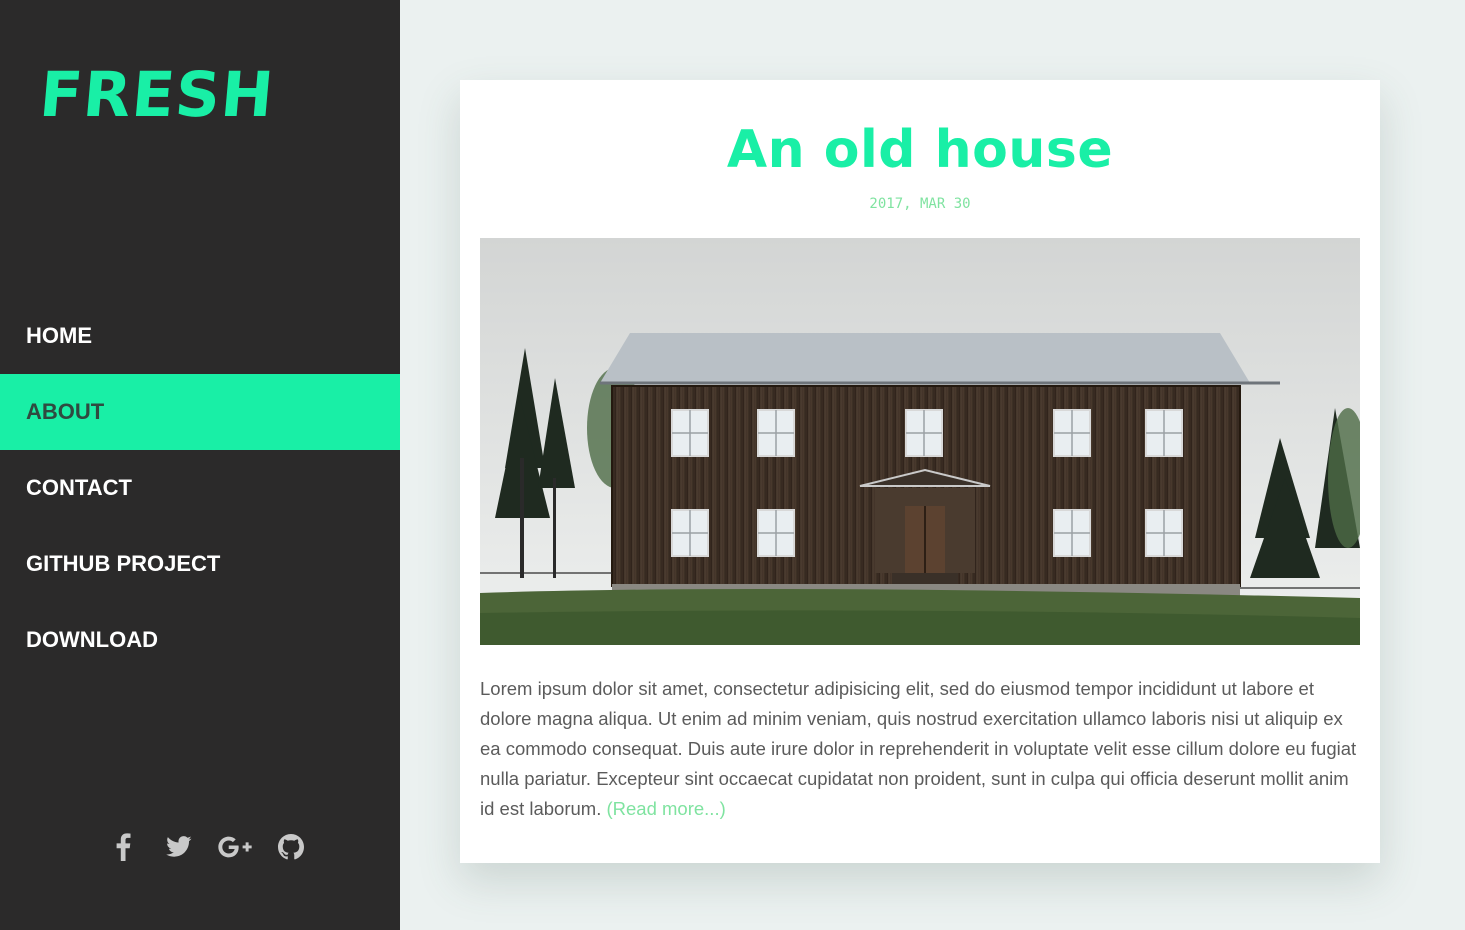 The image size is (1465, 930). I want to click on nav-item-contact: CONTACT, so click(200, 488).